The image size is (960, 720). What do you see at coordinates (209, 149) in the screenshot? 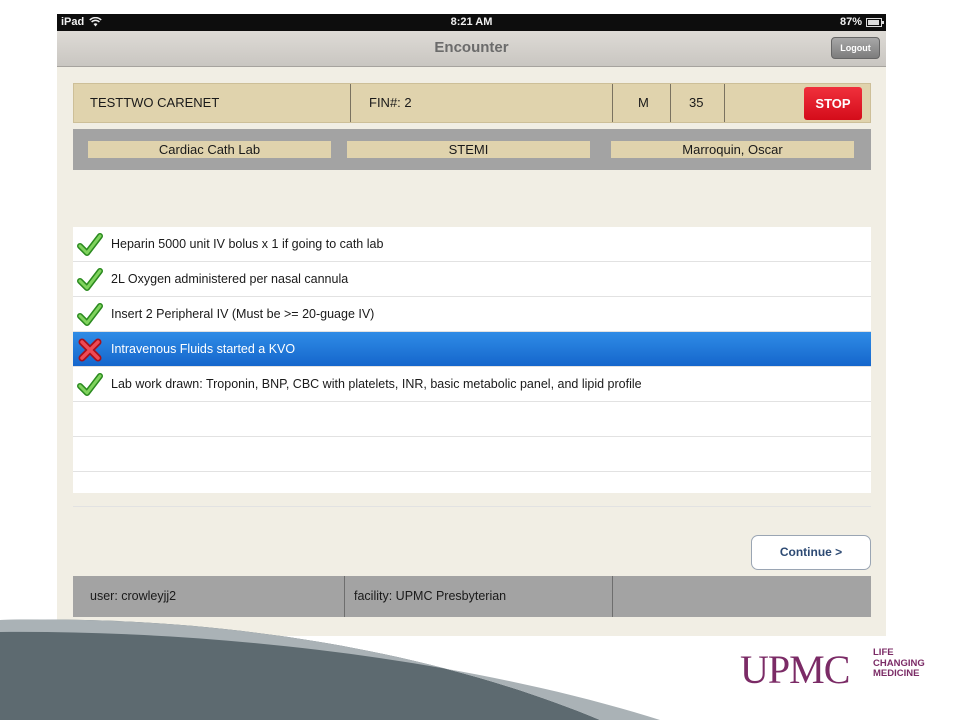
I see `location-field: Cardiac Cath Lab` at bounding box center [209, 149].